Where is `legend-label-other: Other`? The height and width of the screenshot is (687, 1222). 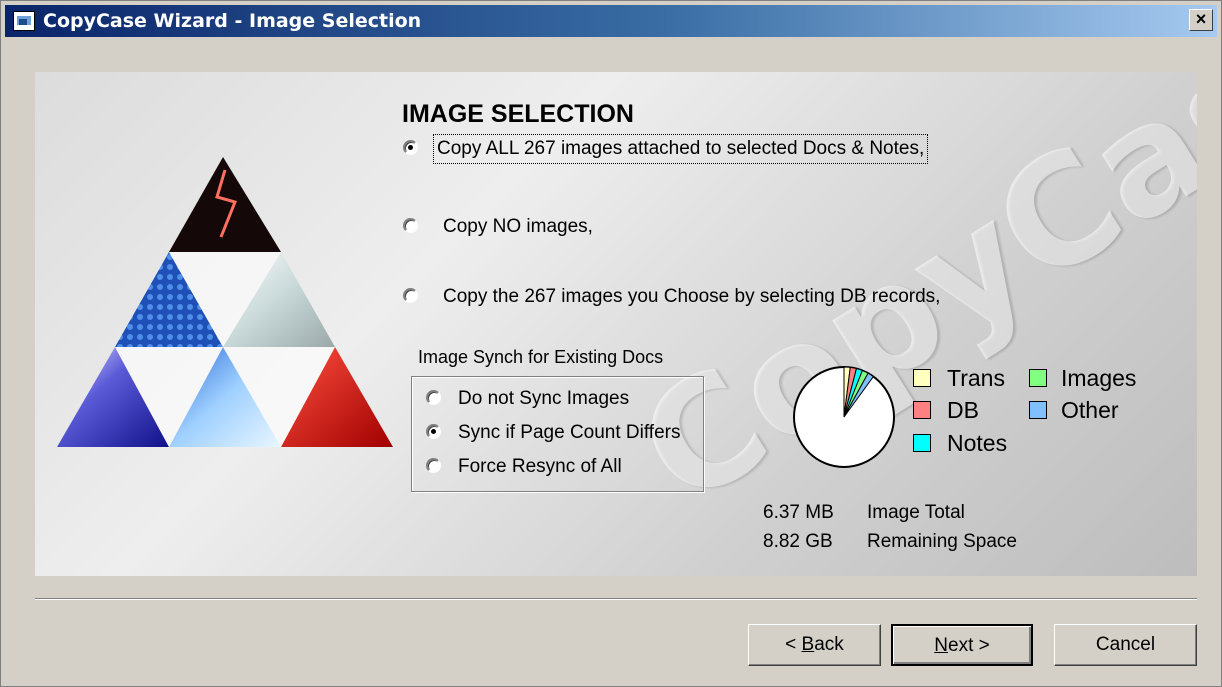
legend-label-other: Other is located at coordinates (1090, 410).